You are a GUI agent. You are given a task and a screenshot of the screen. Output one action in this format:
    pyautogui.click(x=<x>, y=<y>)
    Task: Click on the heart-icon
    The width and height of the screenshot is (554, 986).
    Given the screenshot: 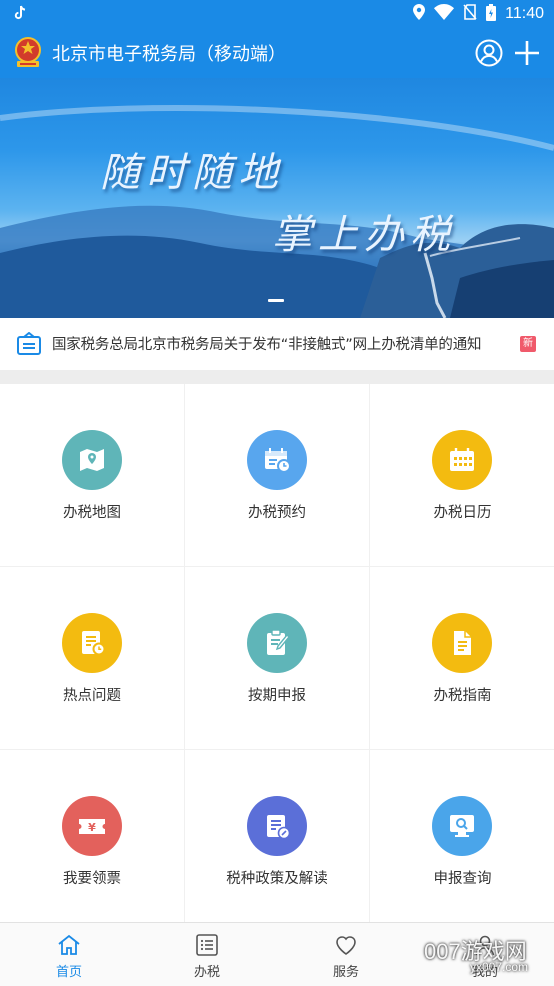 What is the action you would take?
    pyautogui.click(x=346, y=945)
    